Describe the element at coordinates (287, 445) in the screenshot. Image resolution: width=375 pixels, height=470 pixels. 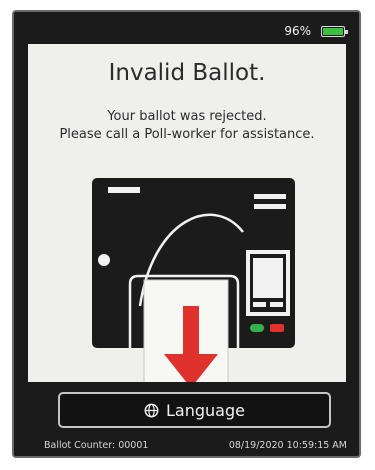
I see `datetime-stamp: 08/19/2020 10:59:15 AM` at that location.